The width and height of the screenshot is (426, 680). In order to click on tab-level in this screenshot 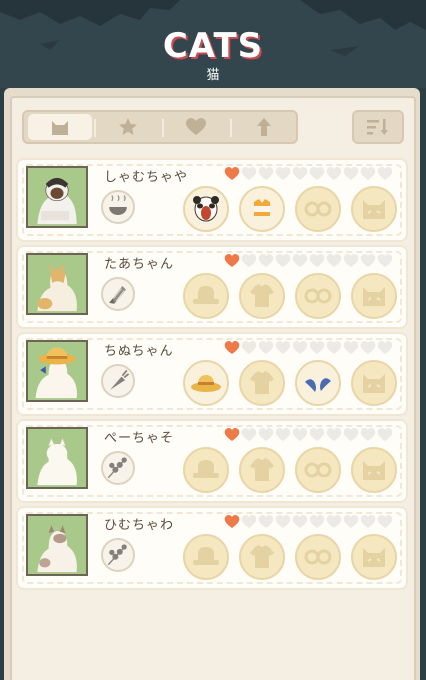, I will do `click(264, 127)`.